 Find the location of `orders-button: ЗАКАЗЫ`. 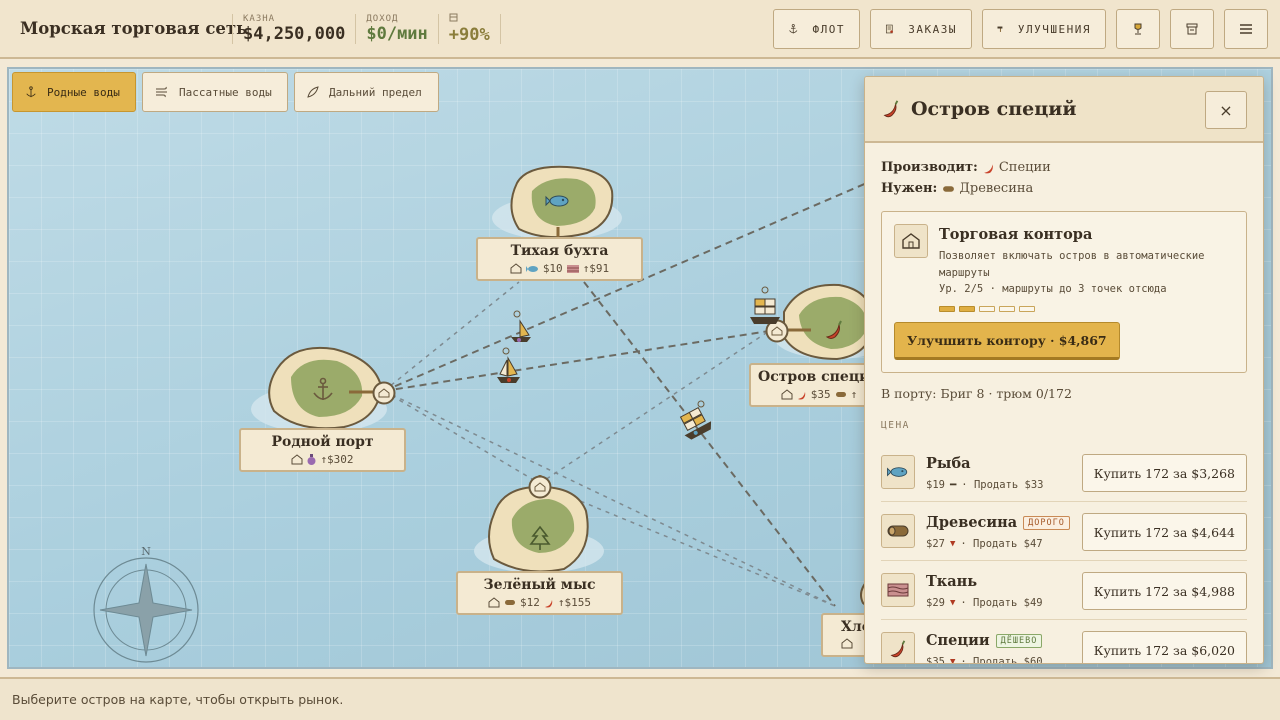

orders-button: ЗАКАЗЫ is located at coordinates (921, 29).